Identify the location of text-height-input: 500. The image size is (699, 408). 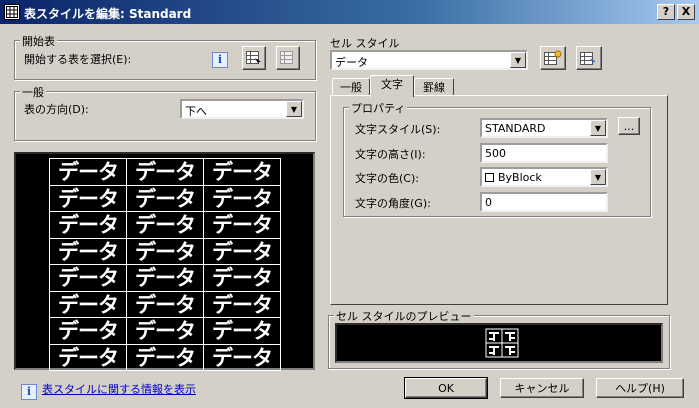
(544, 153).